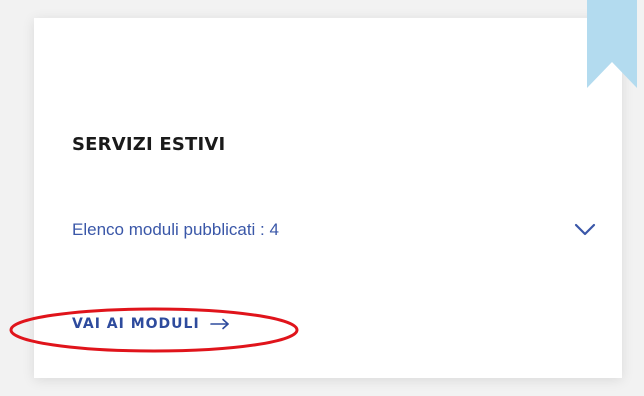  I want to click on card-title: SERVIZI ESTIVI, so click(149, 144).